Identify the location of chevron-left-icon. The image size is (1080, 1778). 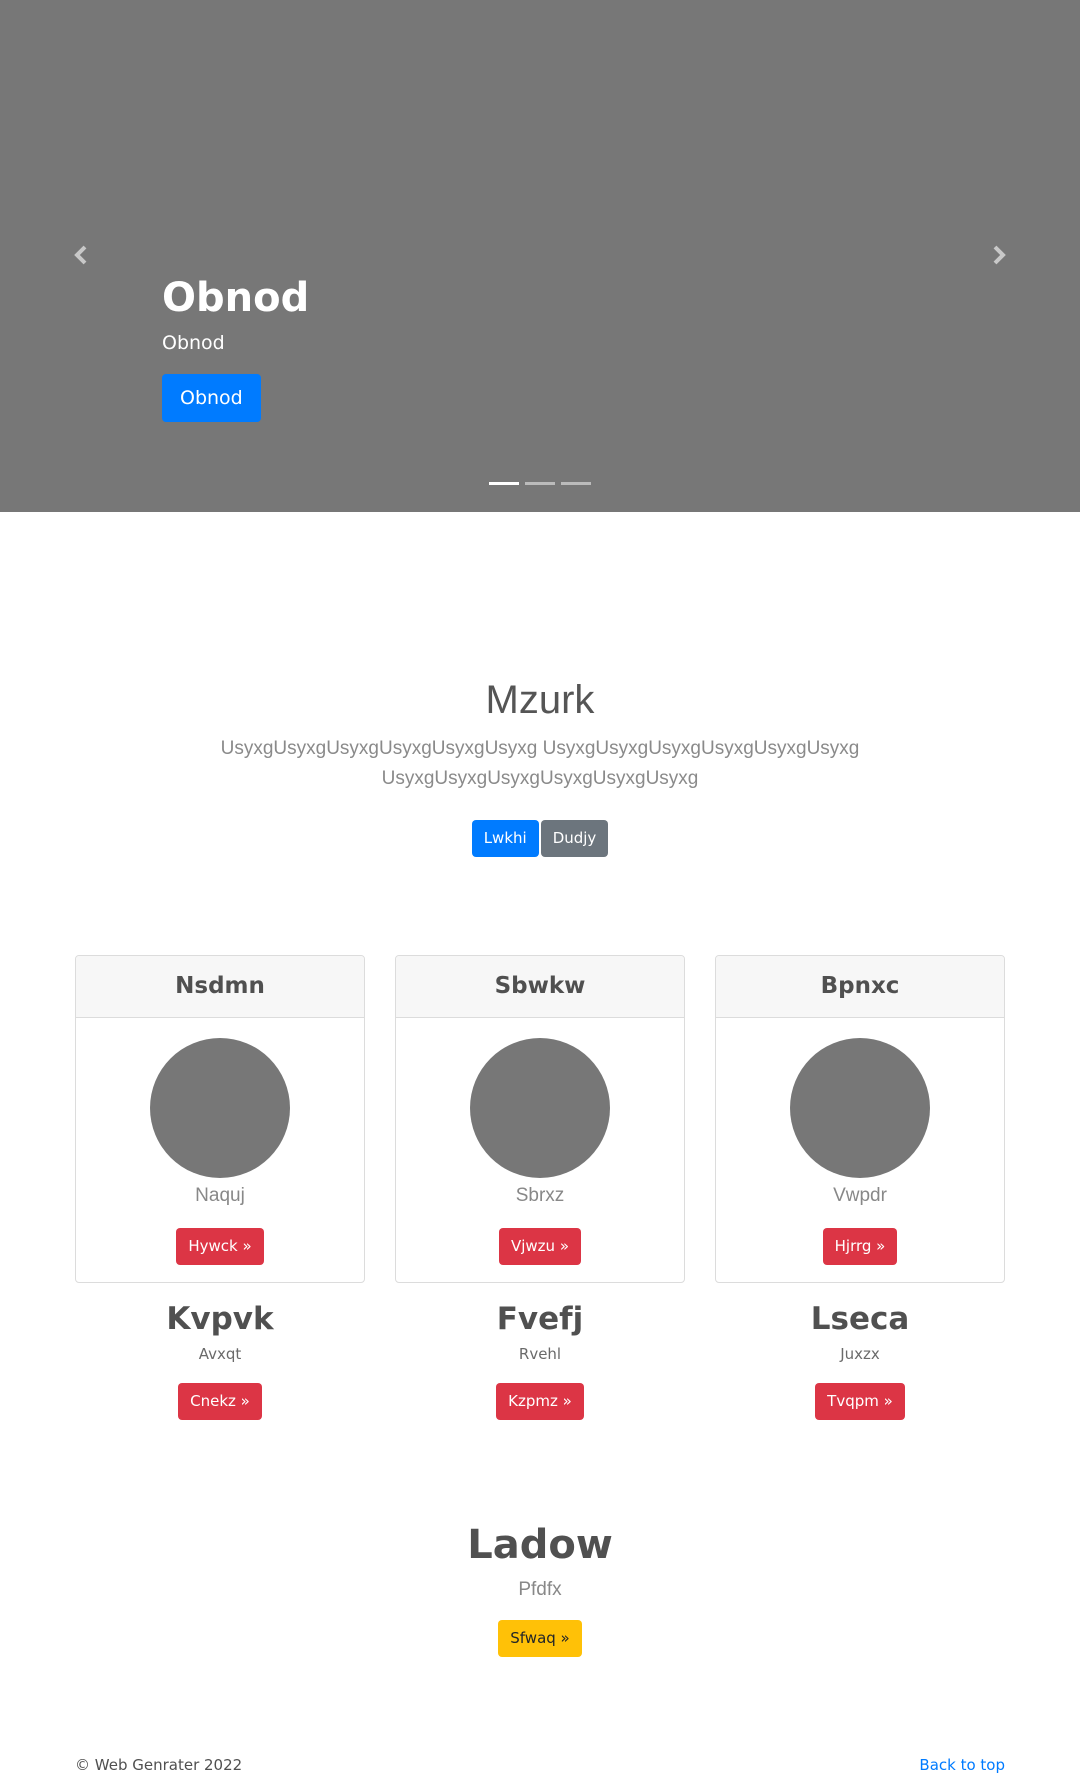
(80, 255).